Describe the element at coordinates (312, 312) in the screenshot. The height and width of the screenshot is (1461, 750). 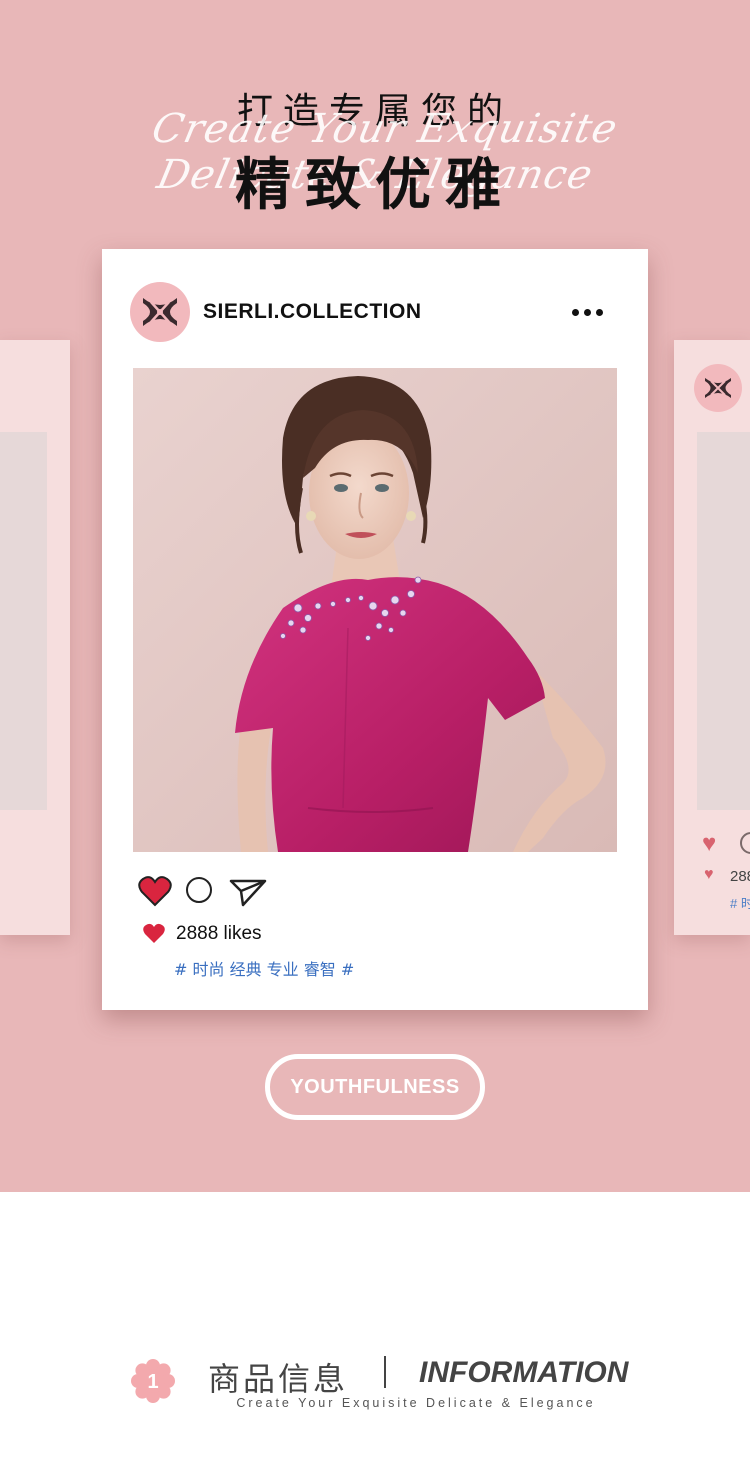
I see `brand-username: SIERLI.COLLECTION` at that location.